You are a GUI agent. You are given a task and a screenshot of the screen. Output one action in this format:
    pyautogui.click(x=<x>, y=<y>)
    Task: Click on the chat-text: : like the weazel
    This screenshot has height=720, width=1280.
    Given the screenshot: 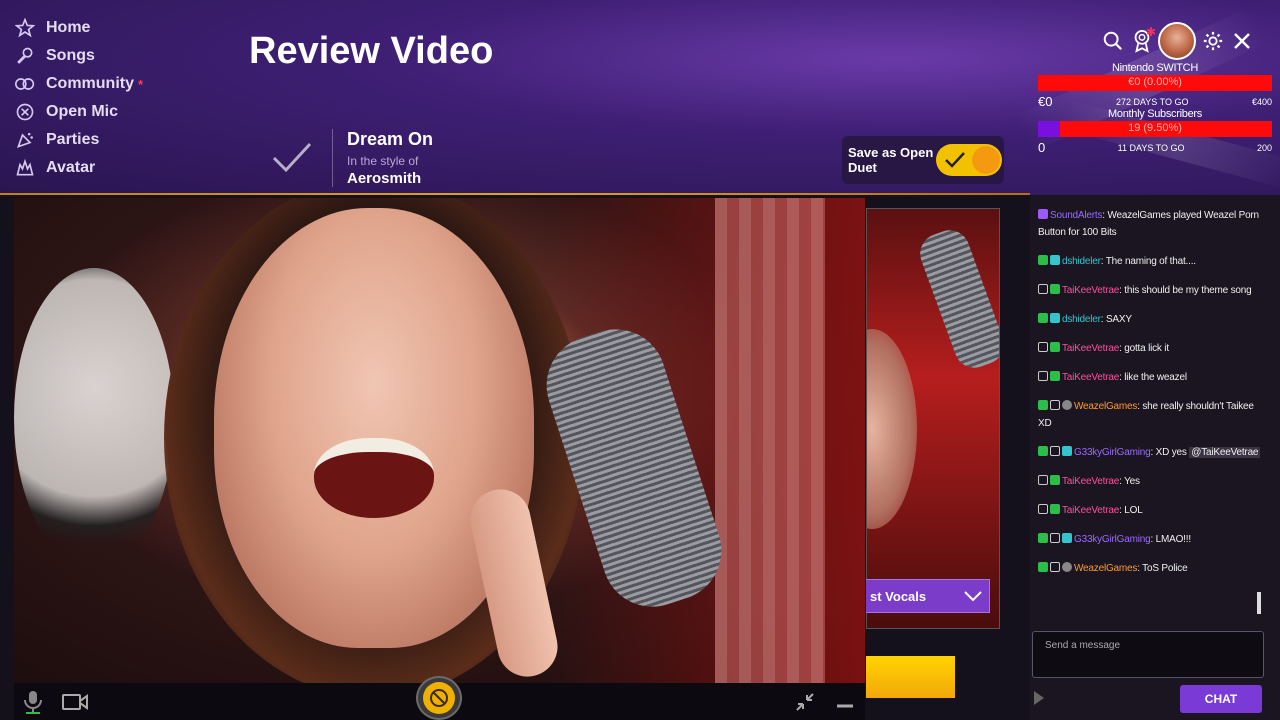 What is the action you would take?
    pyautogui.click(x=1153, y=377)
    